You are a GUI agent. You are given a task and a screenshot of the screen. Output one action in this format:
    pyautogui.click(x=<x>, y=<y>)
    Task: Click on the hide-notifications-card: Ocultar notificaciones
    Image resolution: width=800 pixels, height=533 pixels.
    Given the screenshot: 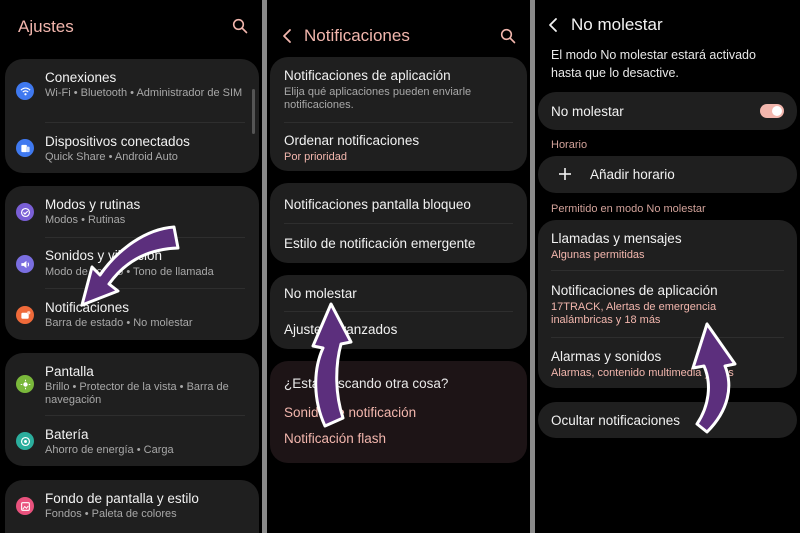 What is the action you would take?
    pyautogui.click(x=667, y=420)
    